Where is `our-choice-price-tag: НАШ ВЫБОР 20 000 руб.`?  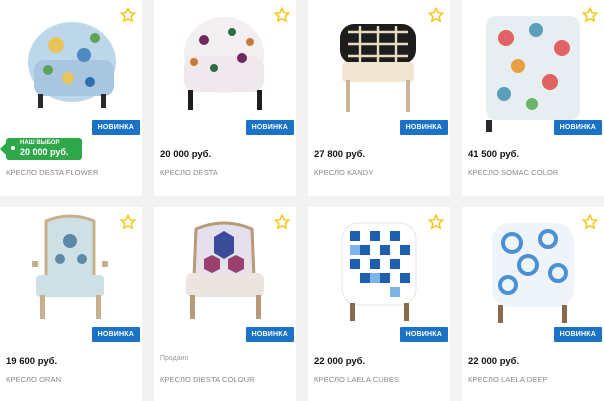
our-choice-price-tag: НАШ ВЫБОР 20 000 руб. is located at coordinates (41, 149).